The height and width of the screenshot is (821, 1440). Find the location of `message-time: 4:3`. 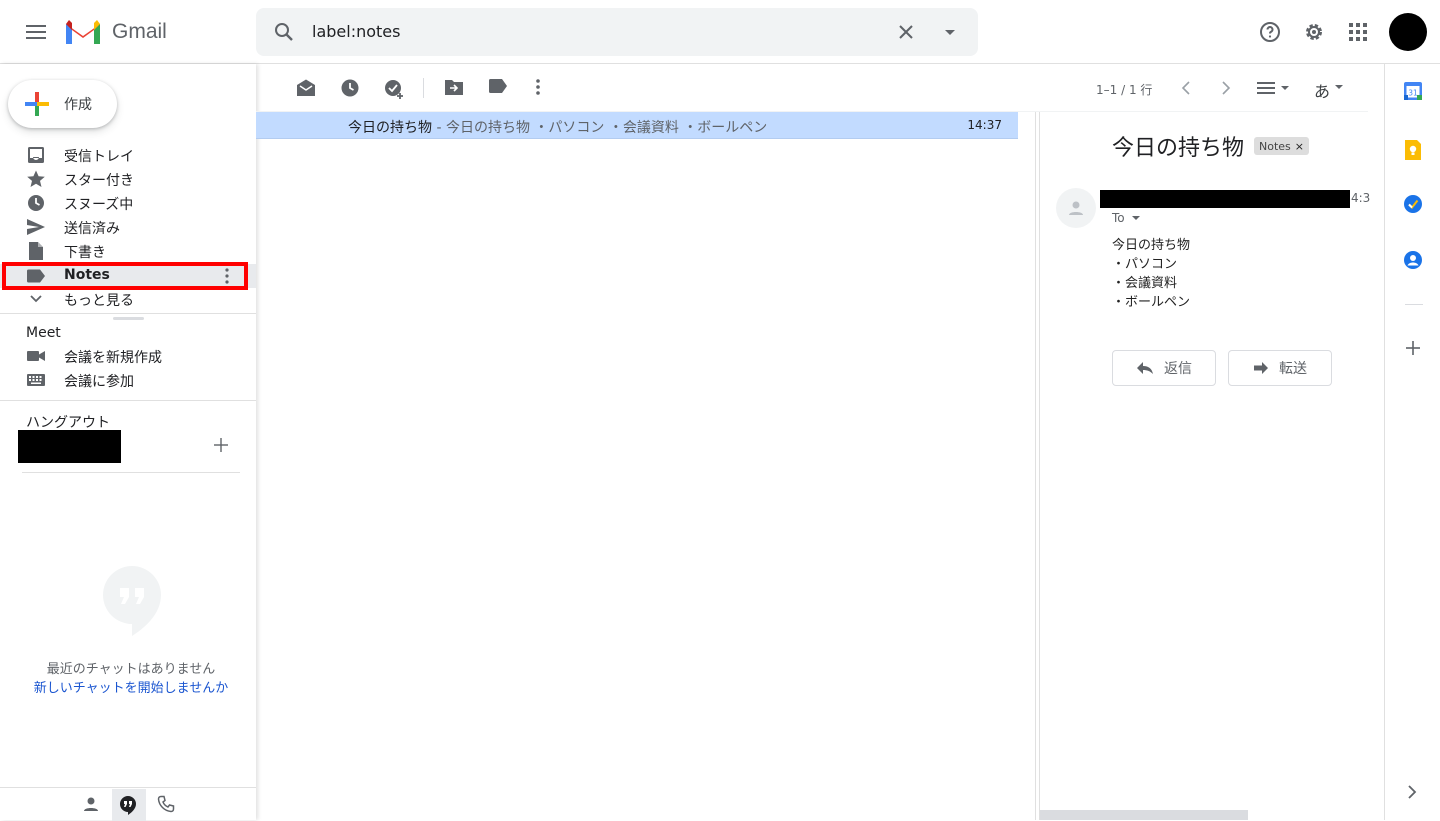

message-time: 4:3 is located at coordinates (1361, 198).